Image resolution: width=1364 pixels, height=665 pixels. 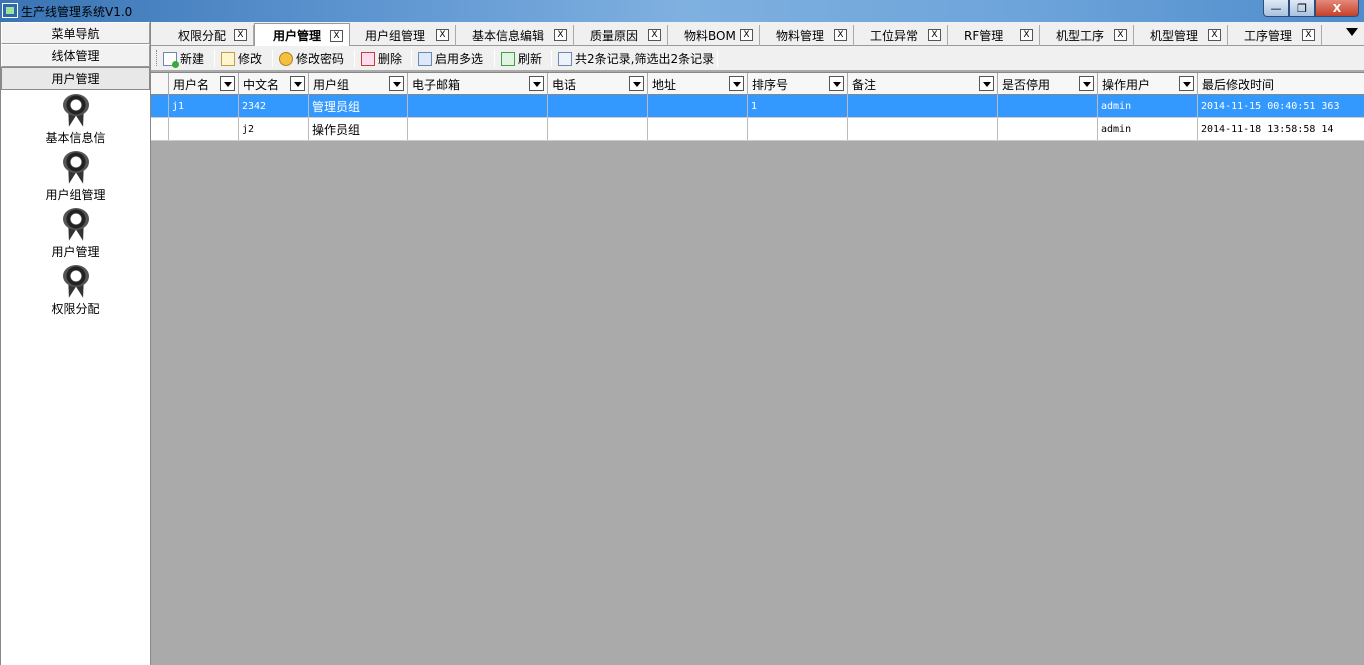 What do you see at coordinates (521, 58) in the screenshot?
I see `refresh-button: 刷新` at bounding box center [521, 58].